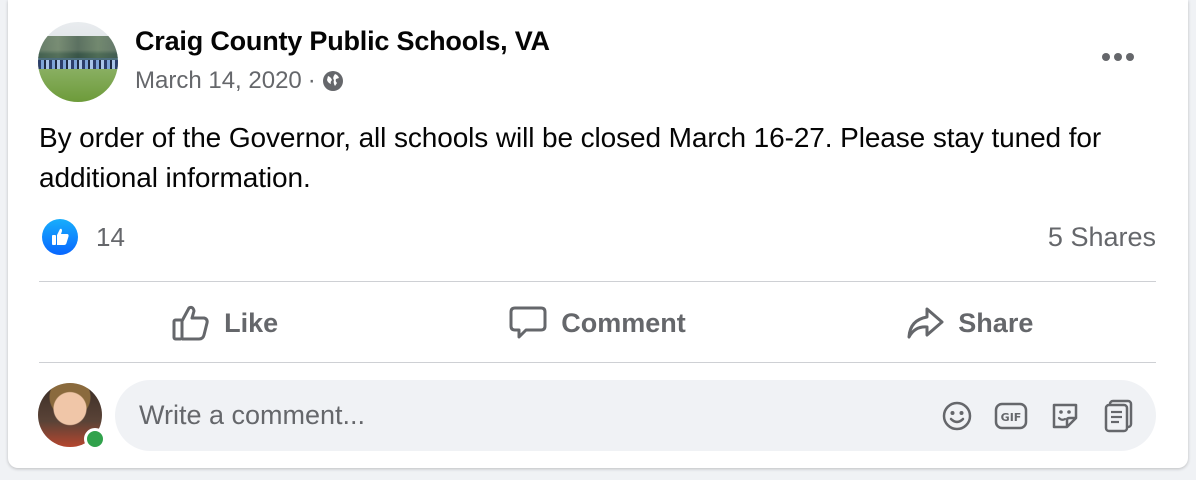 Image resolution: width=1196 pixels, height=480 pixels. I want to click on comment-icon, so click(528, 322).